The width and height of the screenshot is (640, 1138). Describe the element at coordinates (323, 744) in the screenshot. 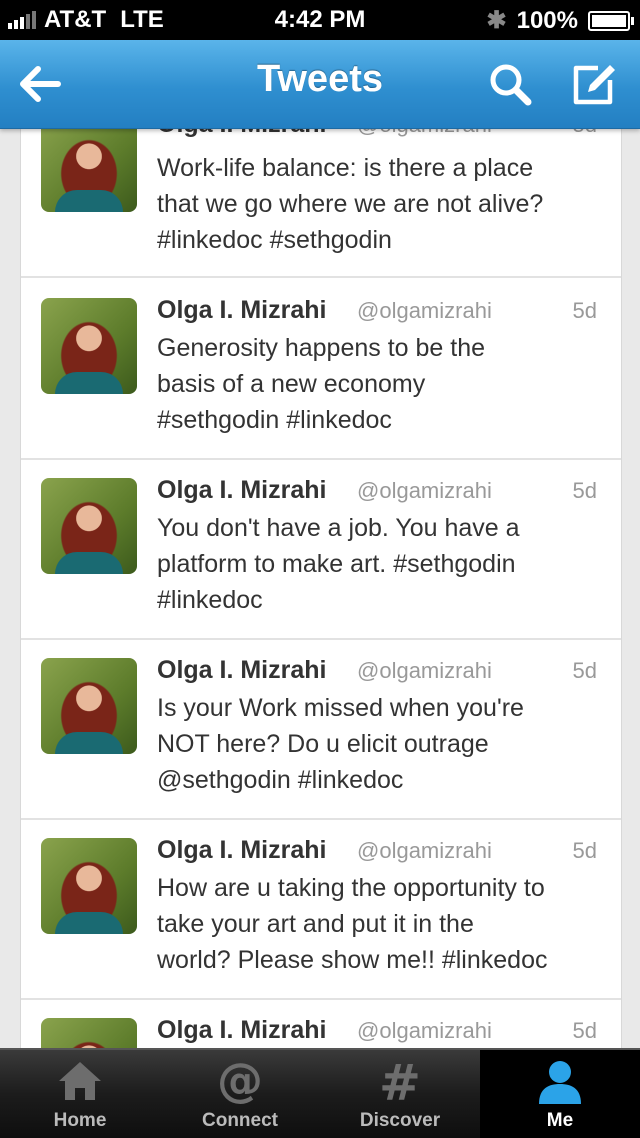

I see `tweet-text-line: NOT here? Do u elicit outrage` at that location.